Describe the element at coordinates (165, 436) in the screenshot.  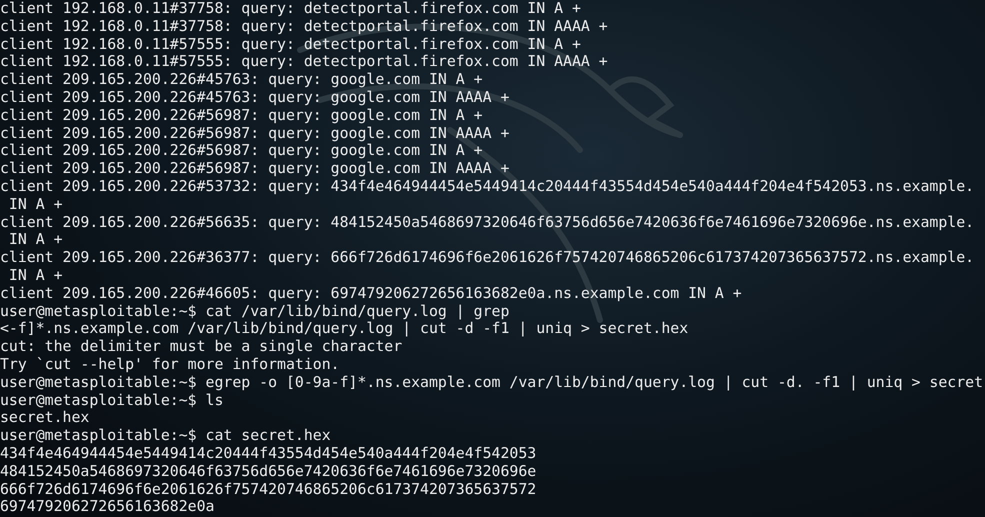
I see `terminal-line: user@metasploitable:~$ cat secret.hex` at that location.